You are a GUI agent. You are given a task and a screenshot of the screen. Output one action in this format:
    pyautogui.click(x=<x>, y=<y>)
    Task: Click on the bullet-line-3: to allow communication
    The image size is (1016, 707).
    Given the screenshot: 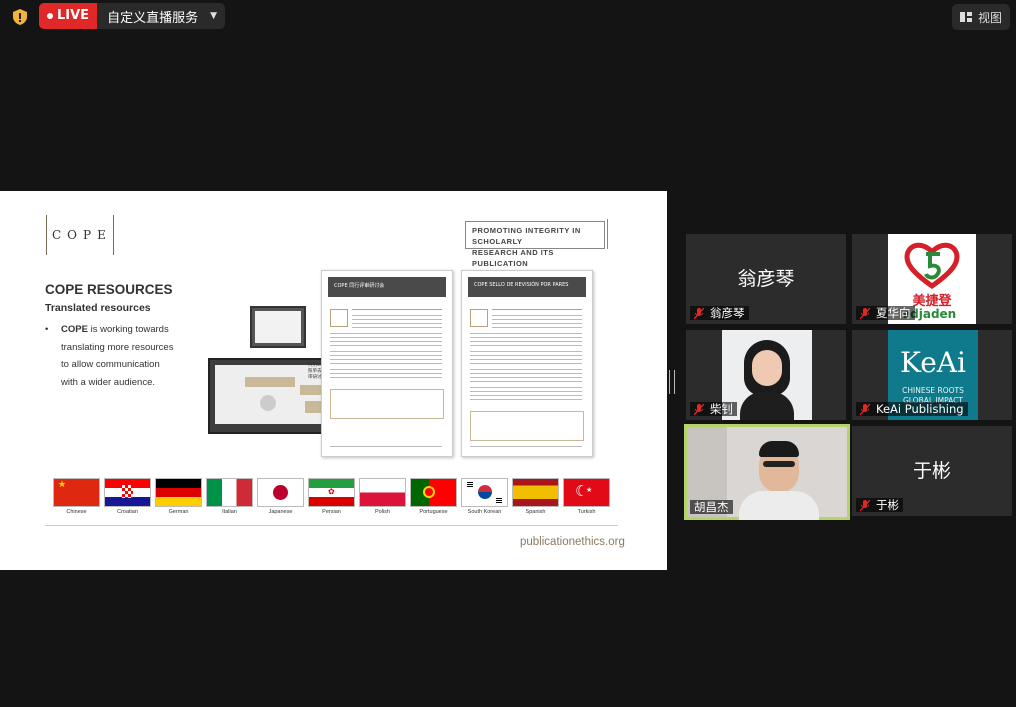 What is the action you would take?
    pyautogui.click(x=110, y=365)
    